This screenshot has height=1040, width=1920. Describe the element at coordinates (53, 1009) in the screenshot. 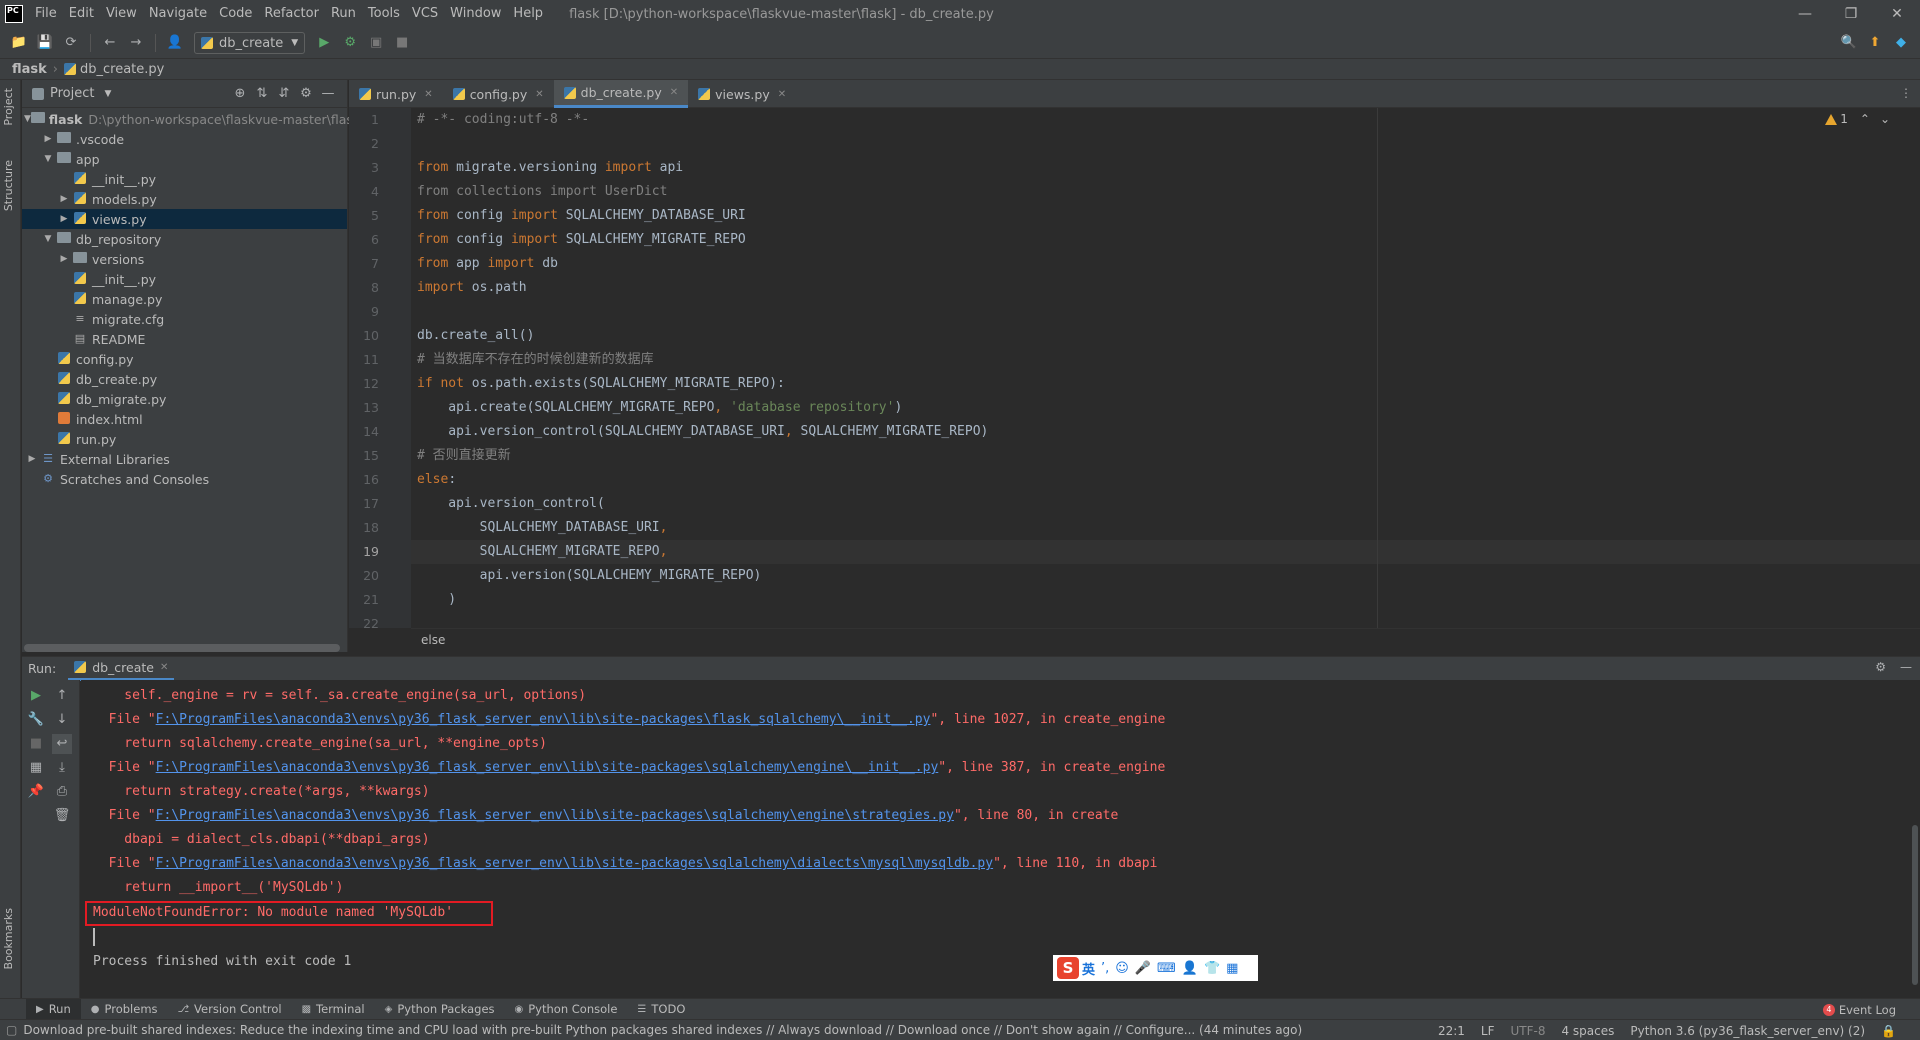

I see `tool-tab-run: ▶ Run` at that location.